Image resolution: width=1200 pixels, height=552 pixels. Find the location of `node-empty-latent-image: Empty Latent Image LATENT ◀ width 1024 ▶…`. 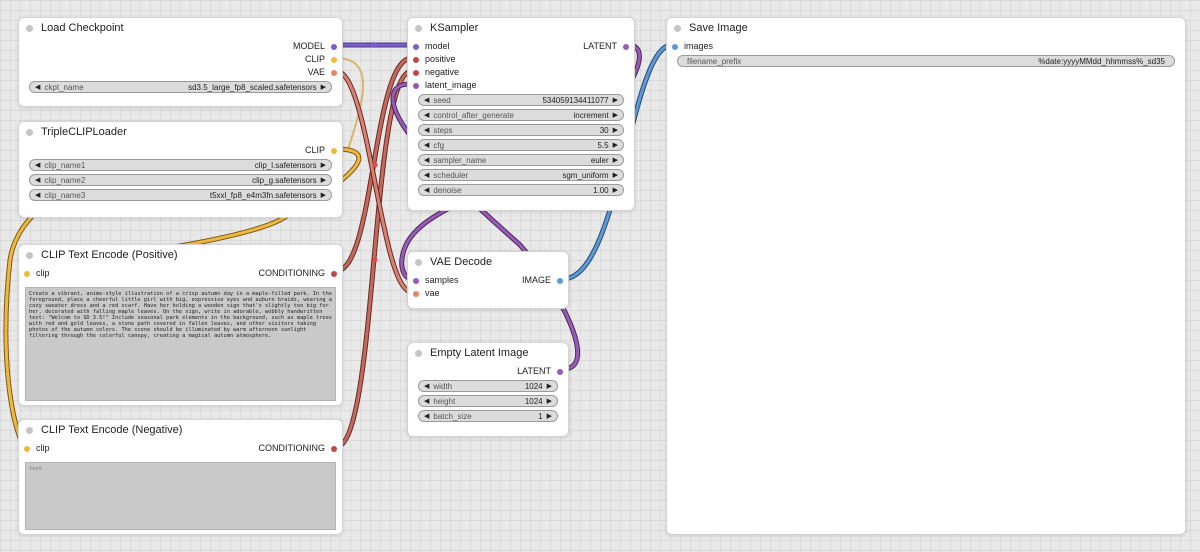

node-empty-latent-image: Empty Latent Image LATENT ◀ width 1024 ▶… is located at coordinates (488, 389).